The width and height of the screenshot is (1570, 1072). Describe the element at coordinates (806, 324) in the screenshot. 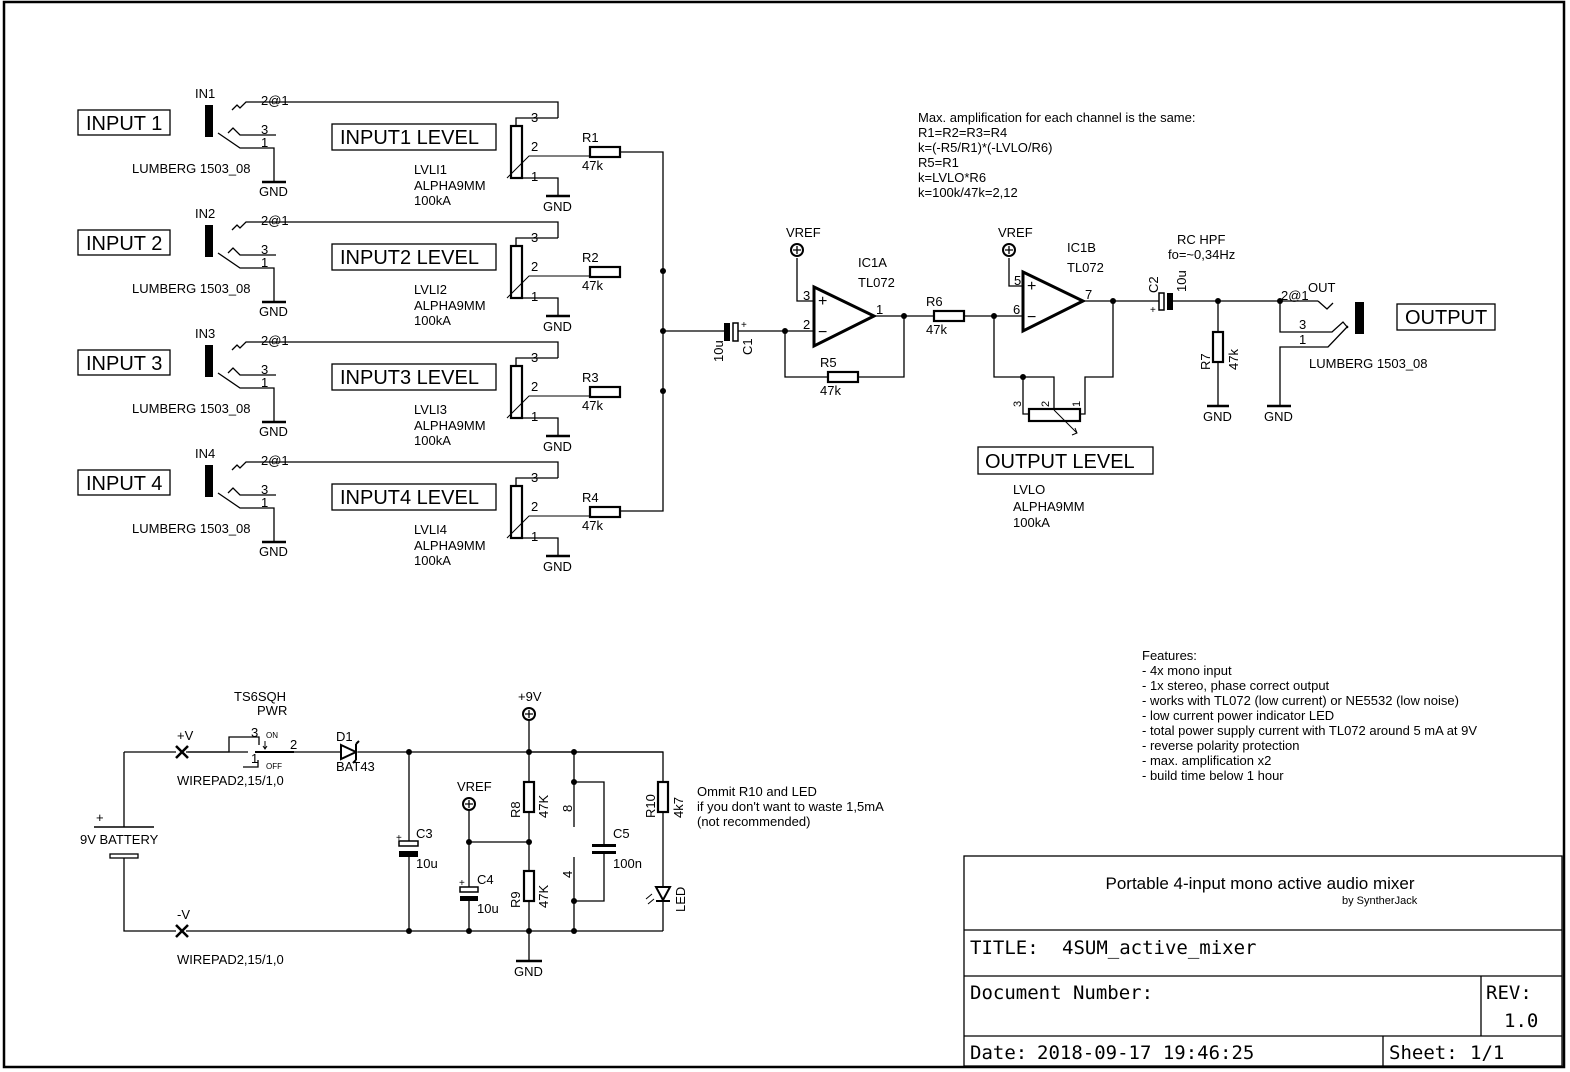

I see `svg-text: 2` at that location.